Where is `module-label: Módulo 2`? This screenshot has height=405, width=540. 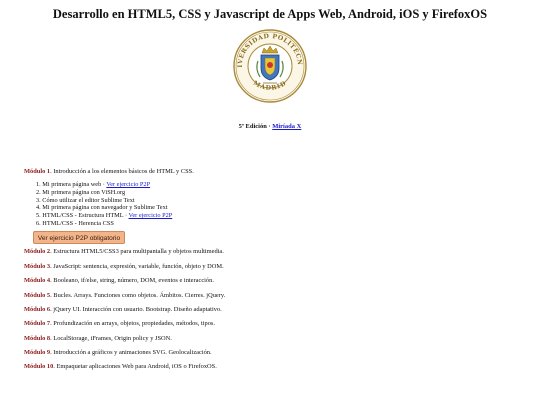
module-label: Módulo 2 is located at coordinates (37, 251).